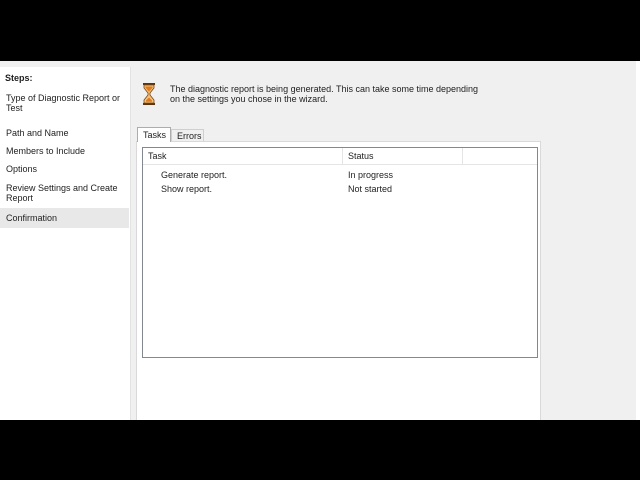  What do you see at coordinates (37, 133) in the screenshot?
I see `step-label: Path and Name` at bounding box center [37, 133].